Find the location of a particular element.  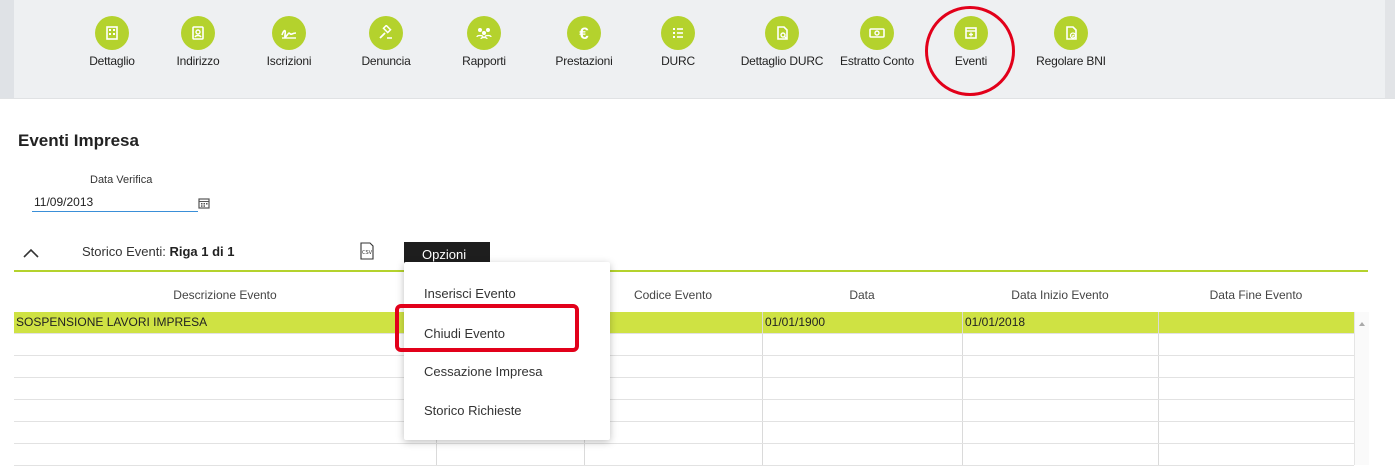

storico-rows-info: Riga 1 di 1 is located at coordinates (202, 251).